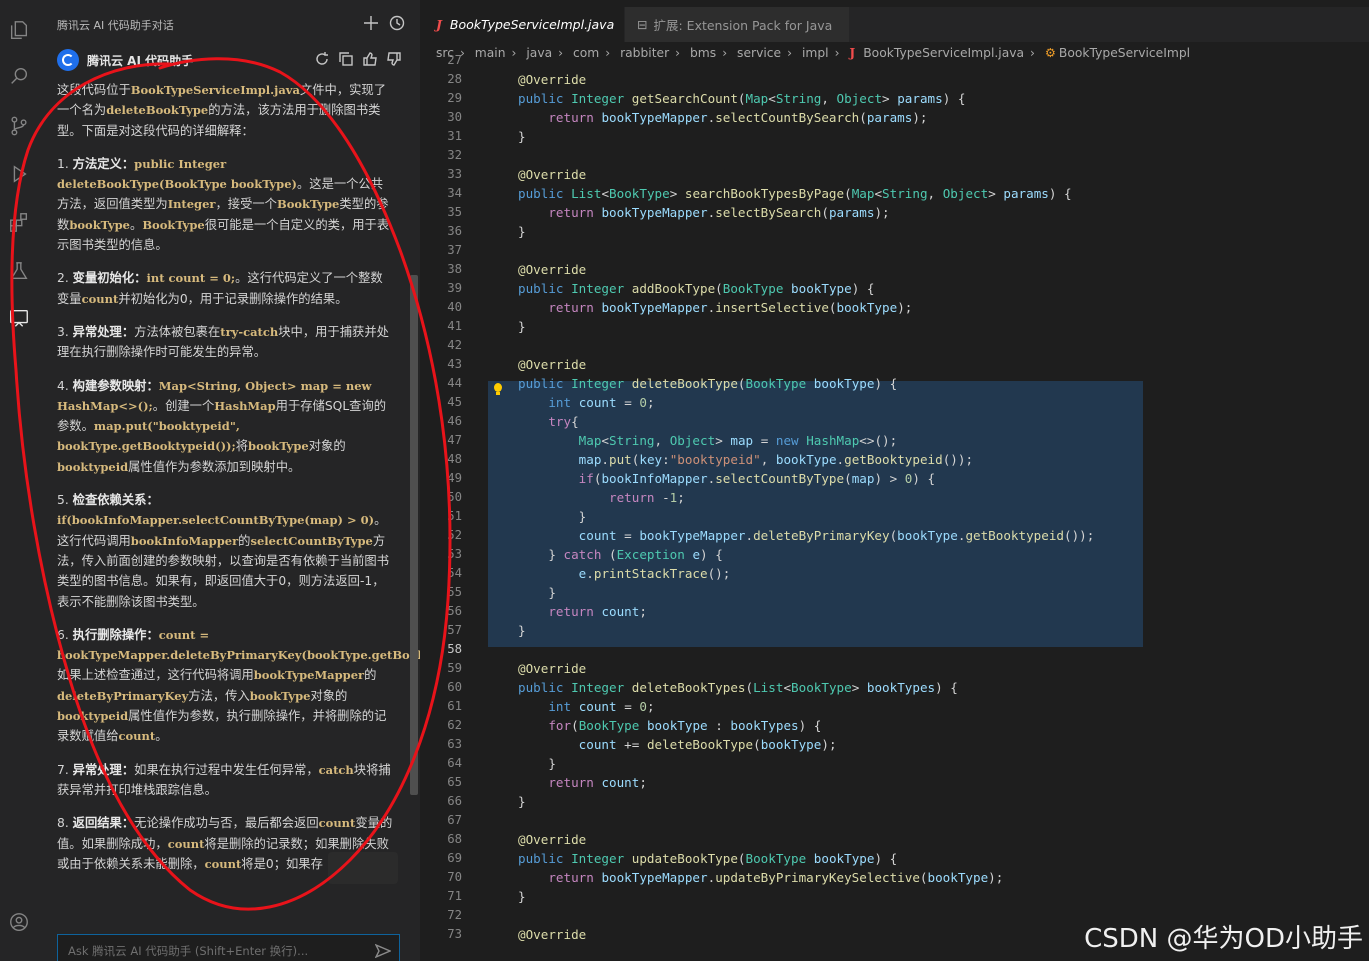 The image size is (1369, 961). I want to click on code-line: 68 @Override, so click(894, 839).